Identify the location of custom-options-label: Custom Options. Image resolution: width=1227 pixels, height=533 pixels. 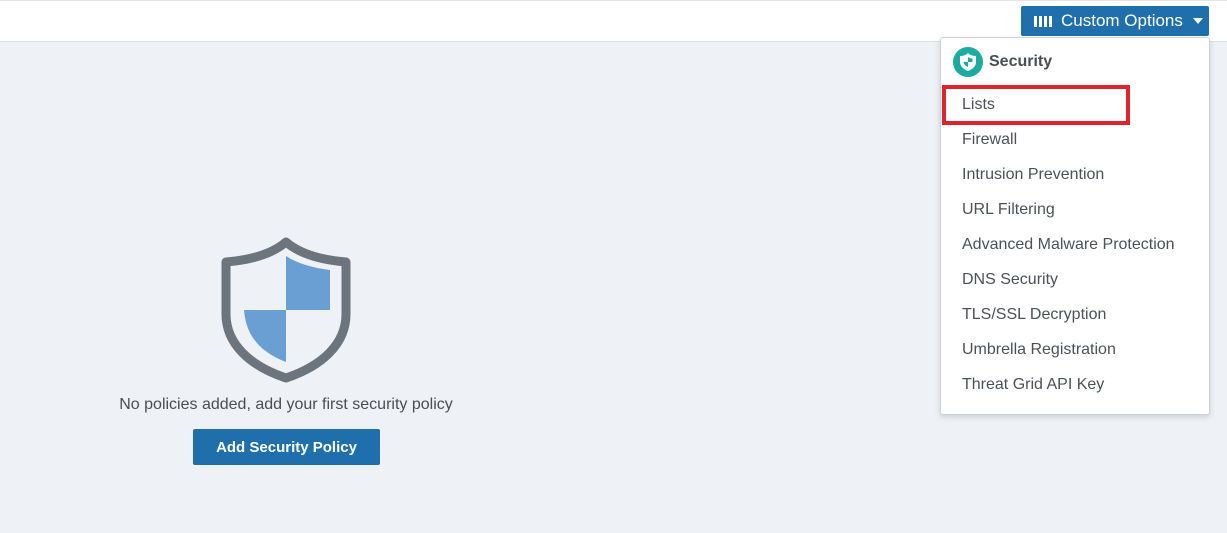
(1122, 20).